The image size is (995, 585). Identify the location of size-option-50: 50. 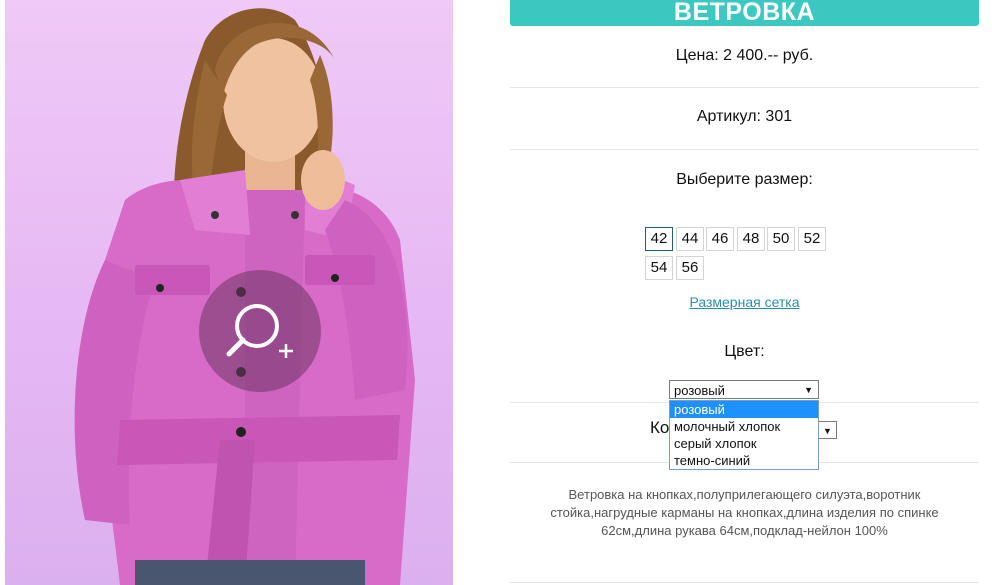
(781, 239).